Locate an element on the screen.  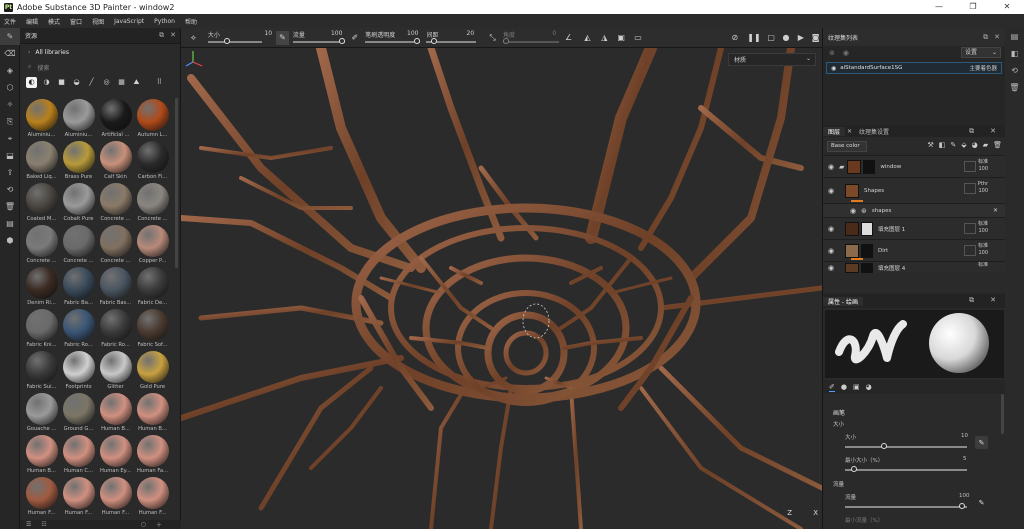
asset-tile: Calf Skin is located at coordinates (115, 161).